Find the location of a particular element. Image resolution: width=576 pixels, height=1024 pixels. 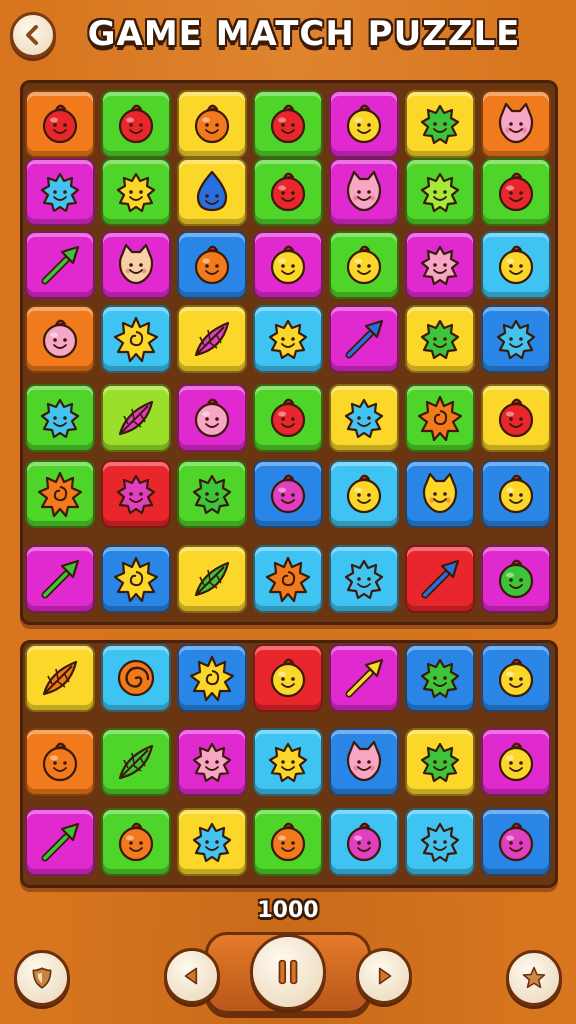

pause-button is located at coordinates (288, 972).